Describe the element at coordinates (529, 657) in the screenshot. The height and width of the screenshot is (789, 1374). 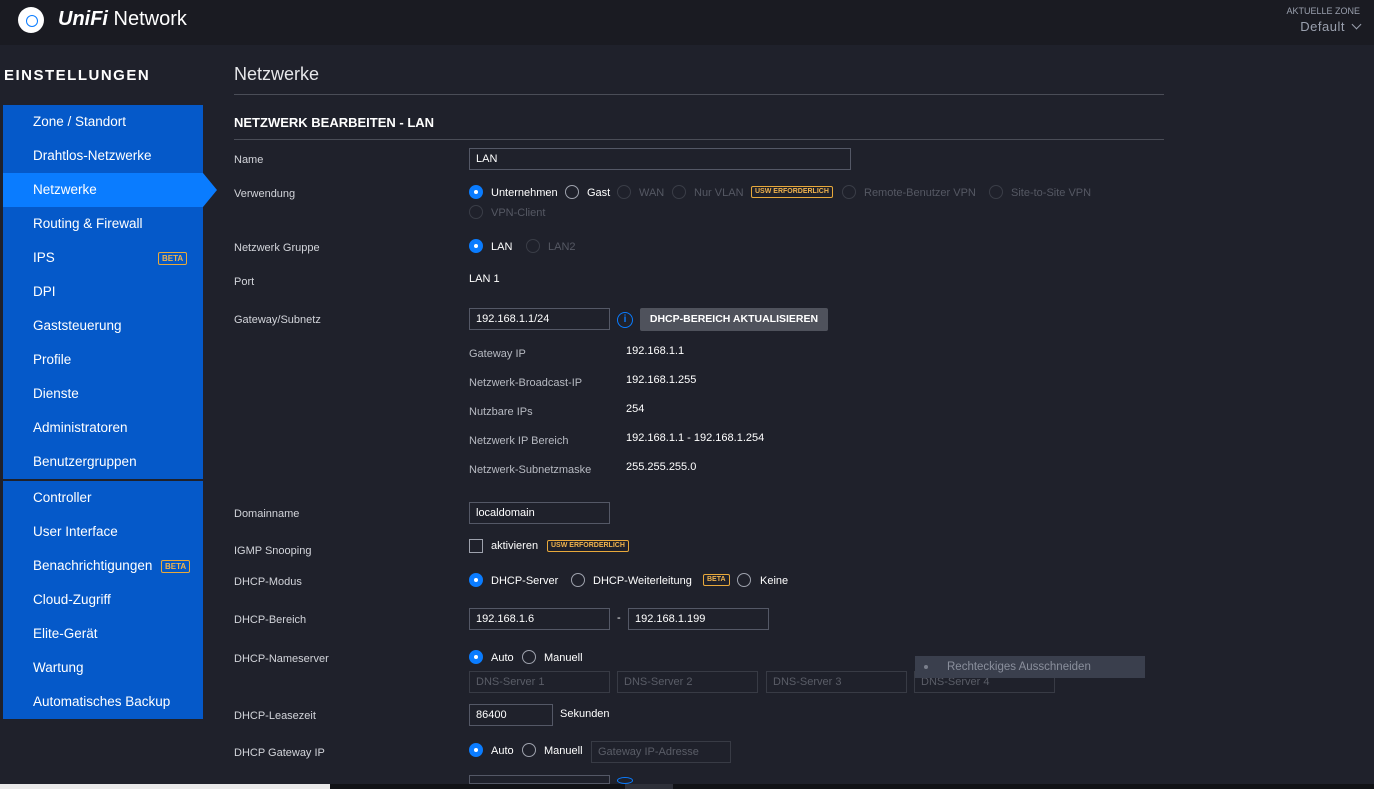
I see `nameserver-radio-manual` at that location.